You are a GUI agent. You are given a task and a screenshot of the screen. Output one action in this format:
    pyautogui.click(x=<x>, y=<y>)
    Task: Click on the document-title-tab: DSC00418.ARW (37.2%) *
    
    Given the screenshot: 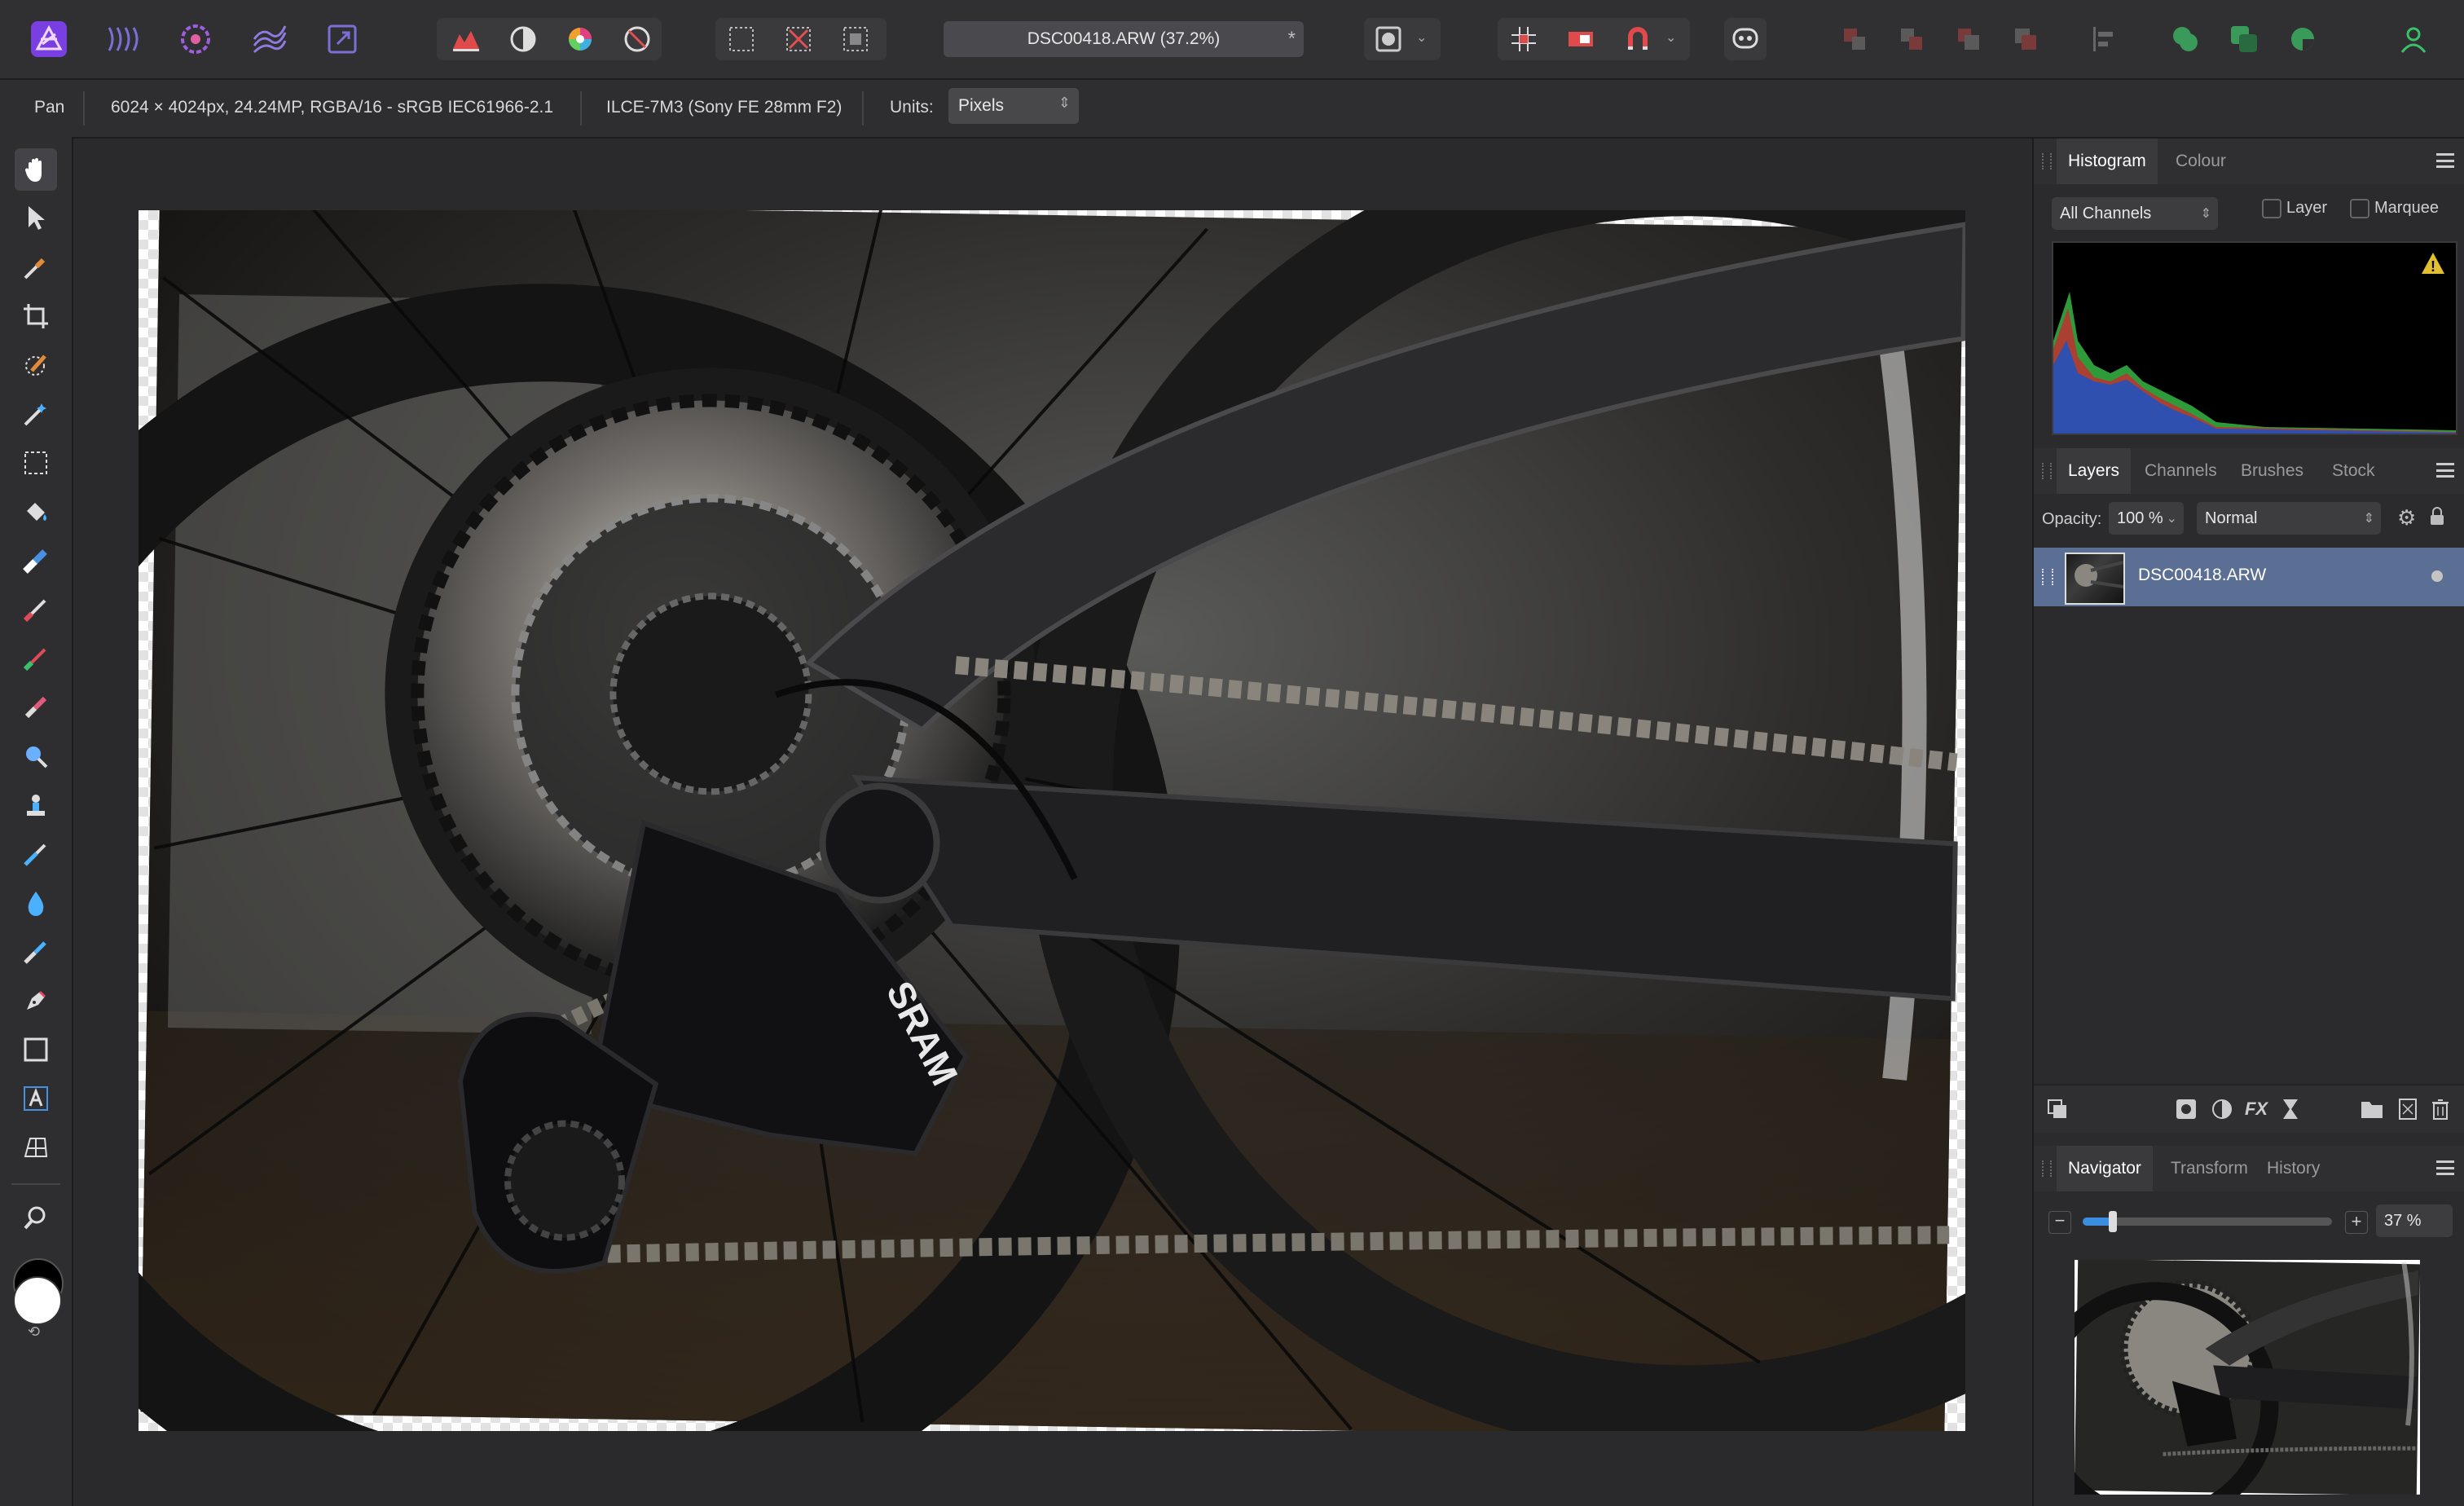 What is the action you would take?
    pyautogui.click(x=1124, y=39)
    